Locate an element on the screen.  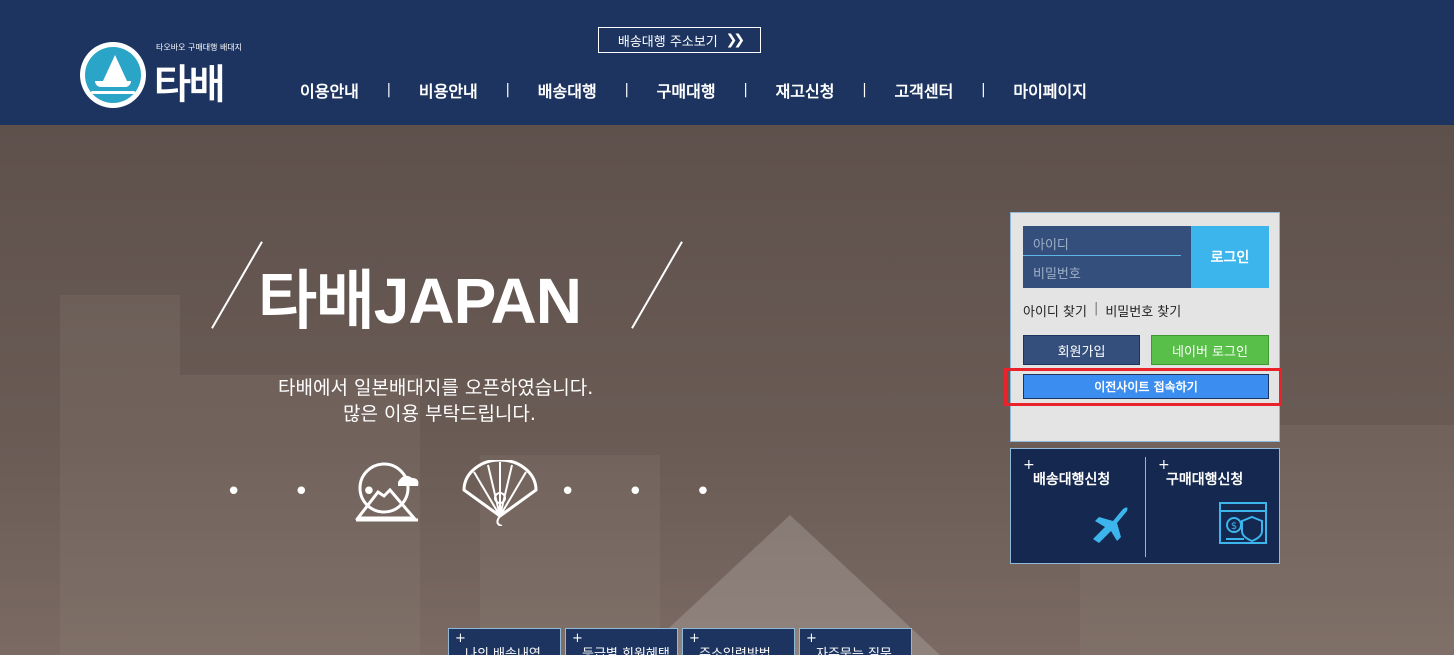
nav-item-stock: 재고신청 is located at coordinates (805, 90).